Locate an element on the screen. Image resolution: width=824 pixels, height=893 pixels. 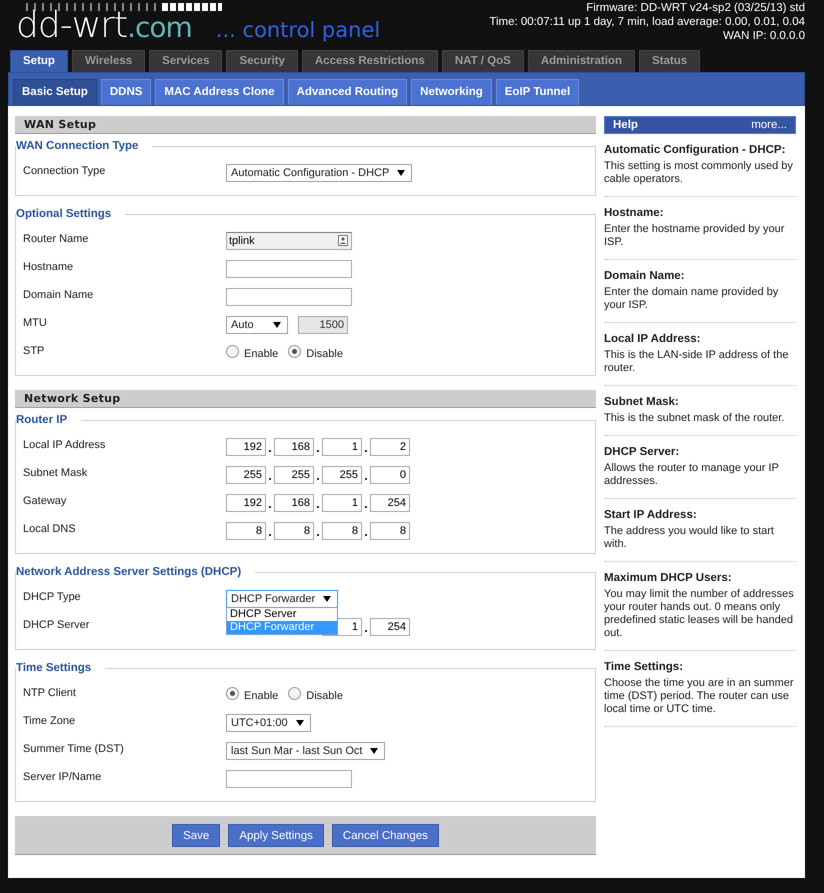
ip-octet-field: 2 is located at coordinates (390, 447).